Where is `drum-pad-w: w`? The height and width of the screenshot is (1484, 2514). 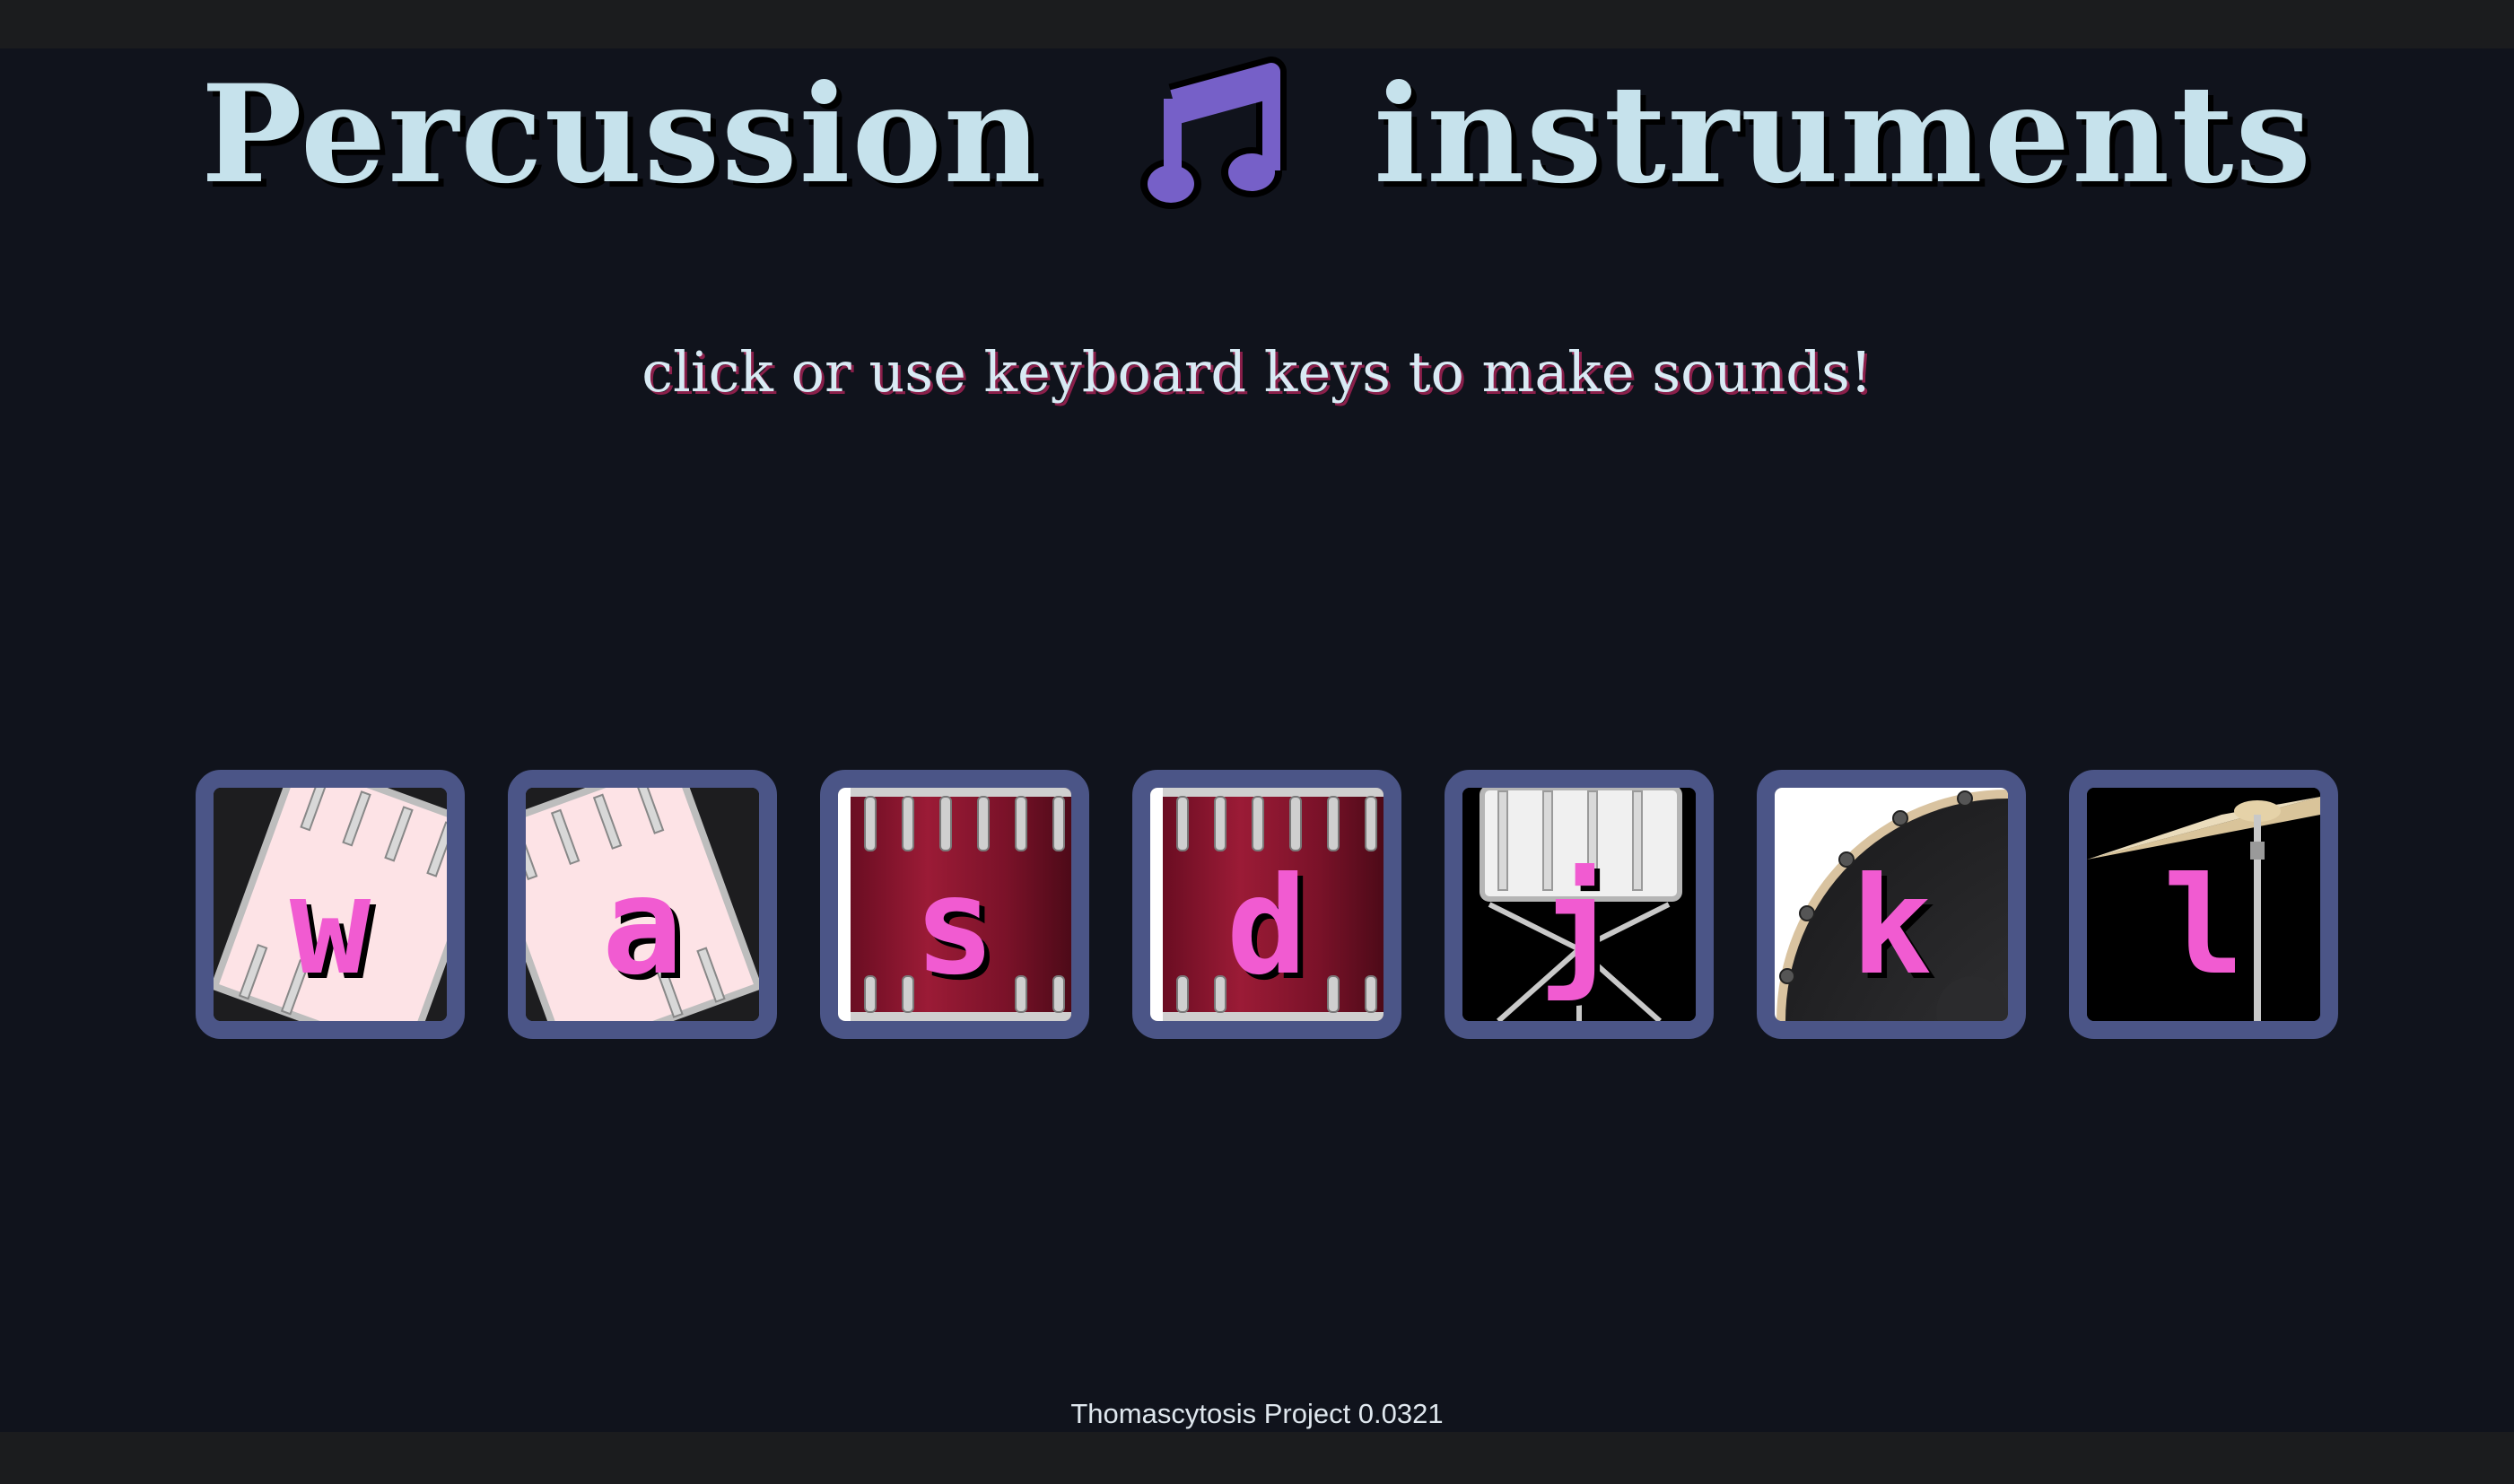
drum-pad-w: w is located at coordinates (330, 904).